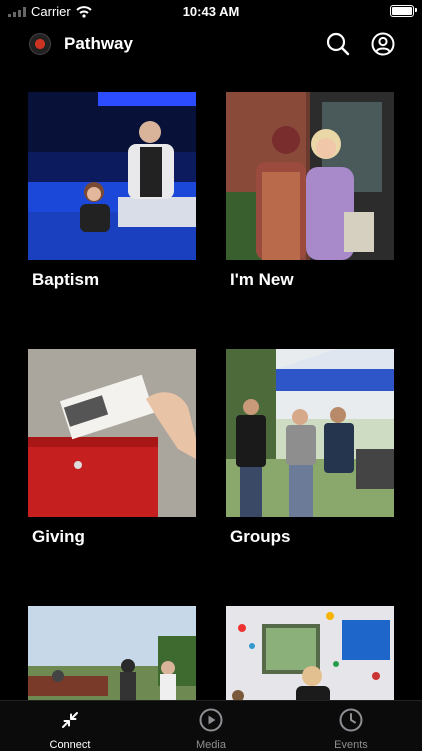 Image resolution: width=422 pixels, height=751 pixels. I want to click on giving-image, so click(112, 433).